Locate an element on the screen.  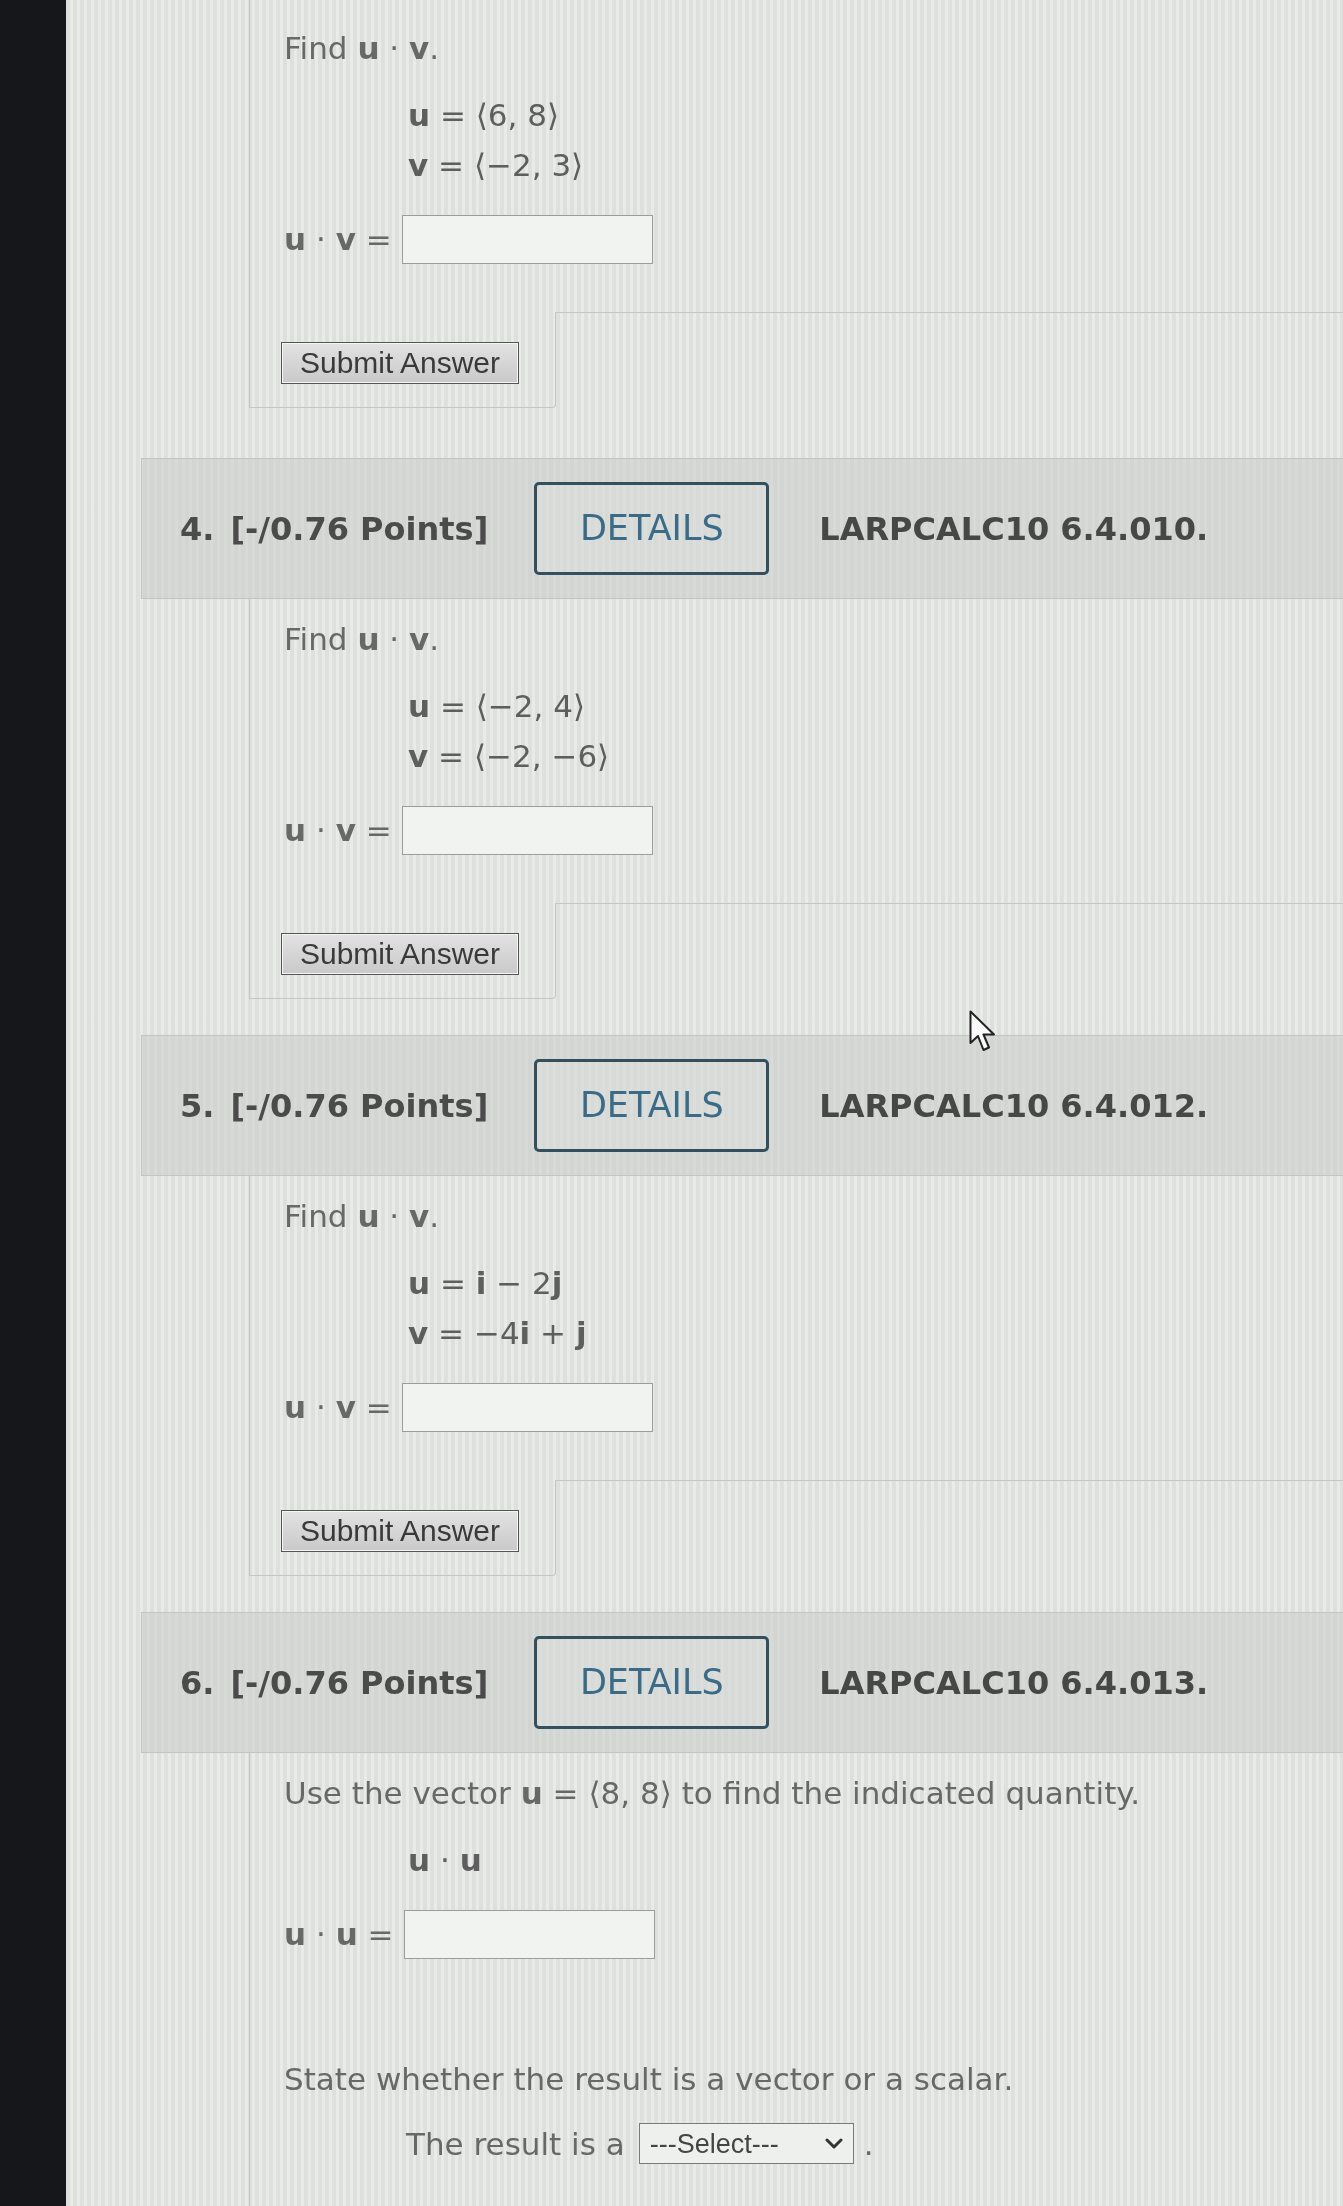
question-number: 5. is located at coordinates (197, 1106).